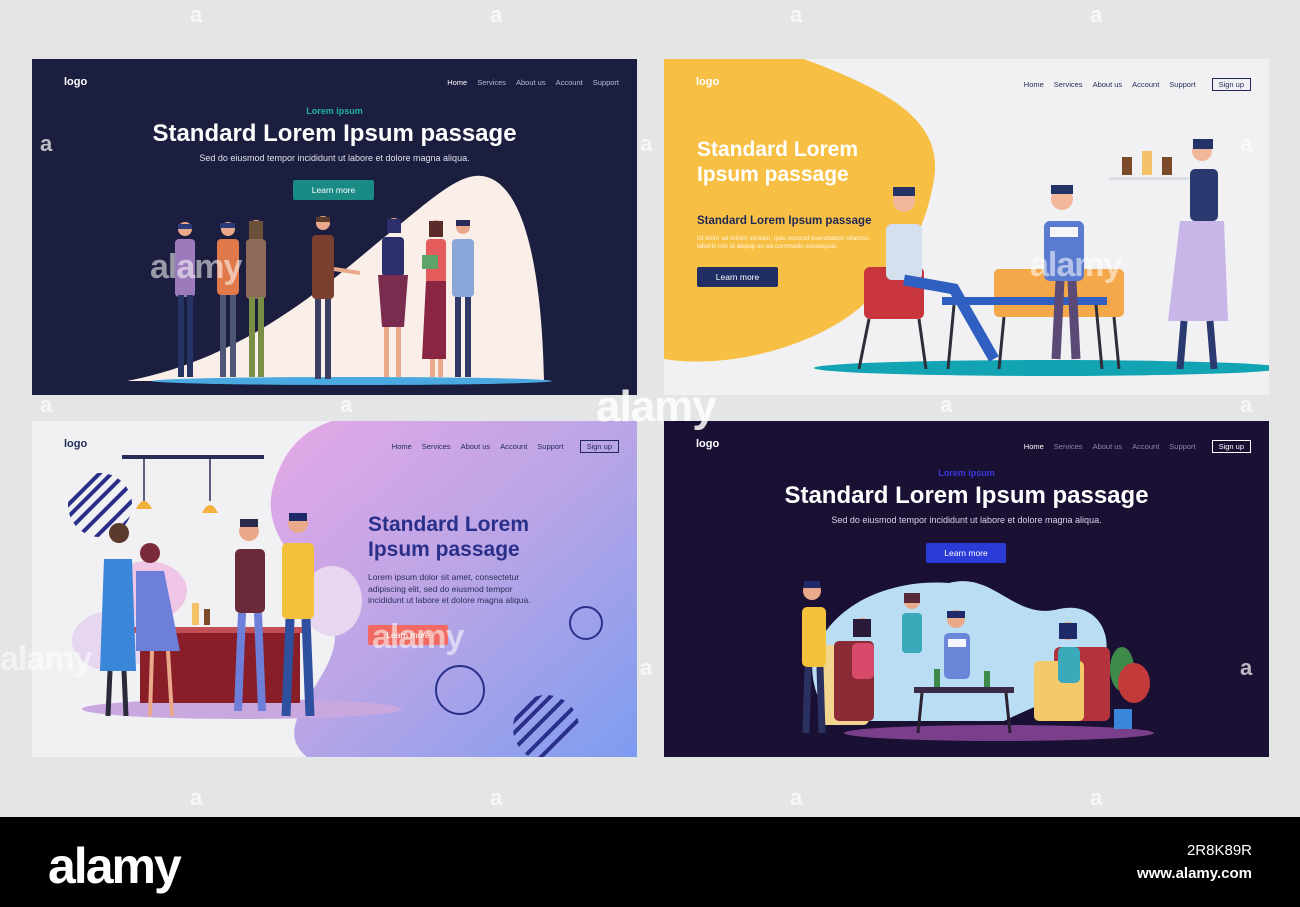 Image resolution: width=1300 pixels, height=907 pixels. Describe the element at coordinates (352, 300) in the screenshot. I see `people-line-illustration` at that location.